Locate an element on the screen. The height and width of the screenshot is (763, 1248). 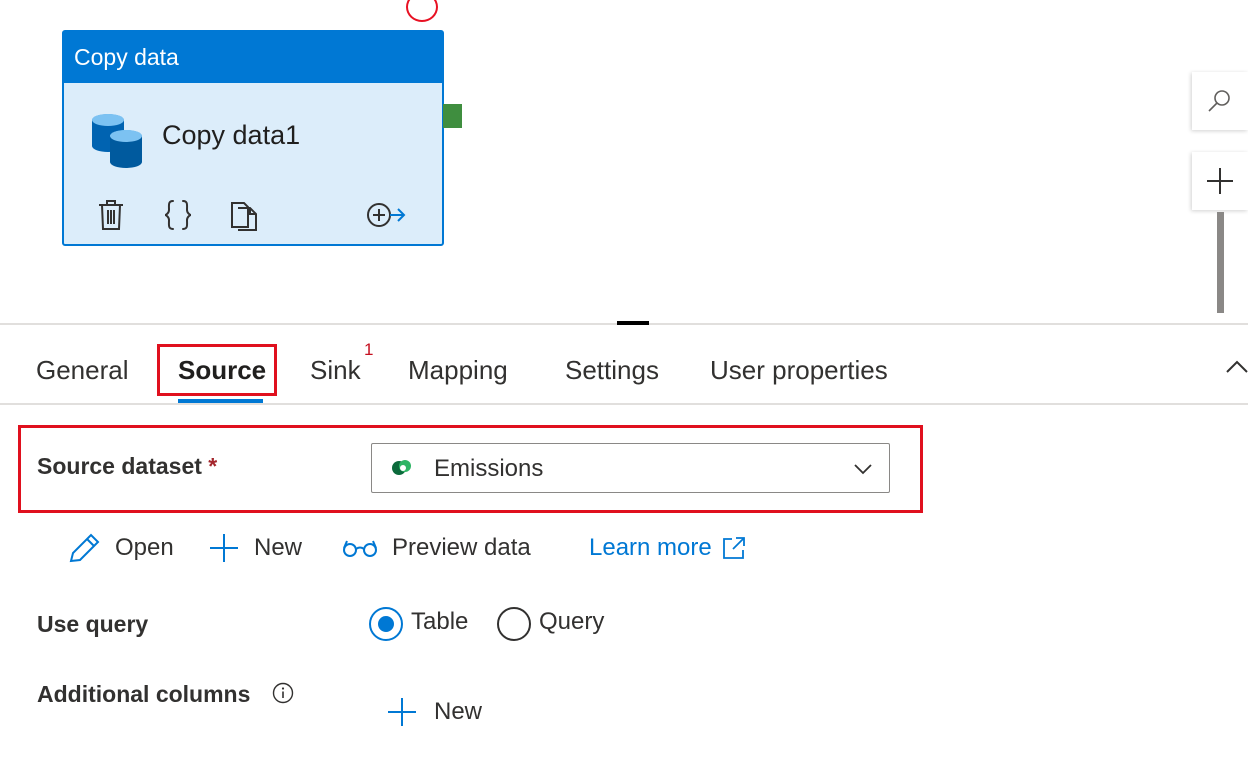
zoom-slider is located at coordinates (1220, 262).